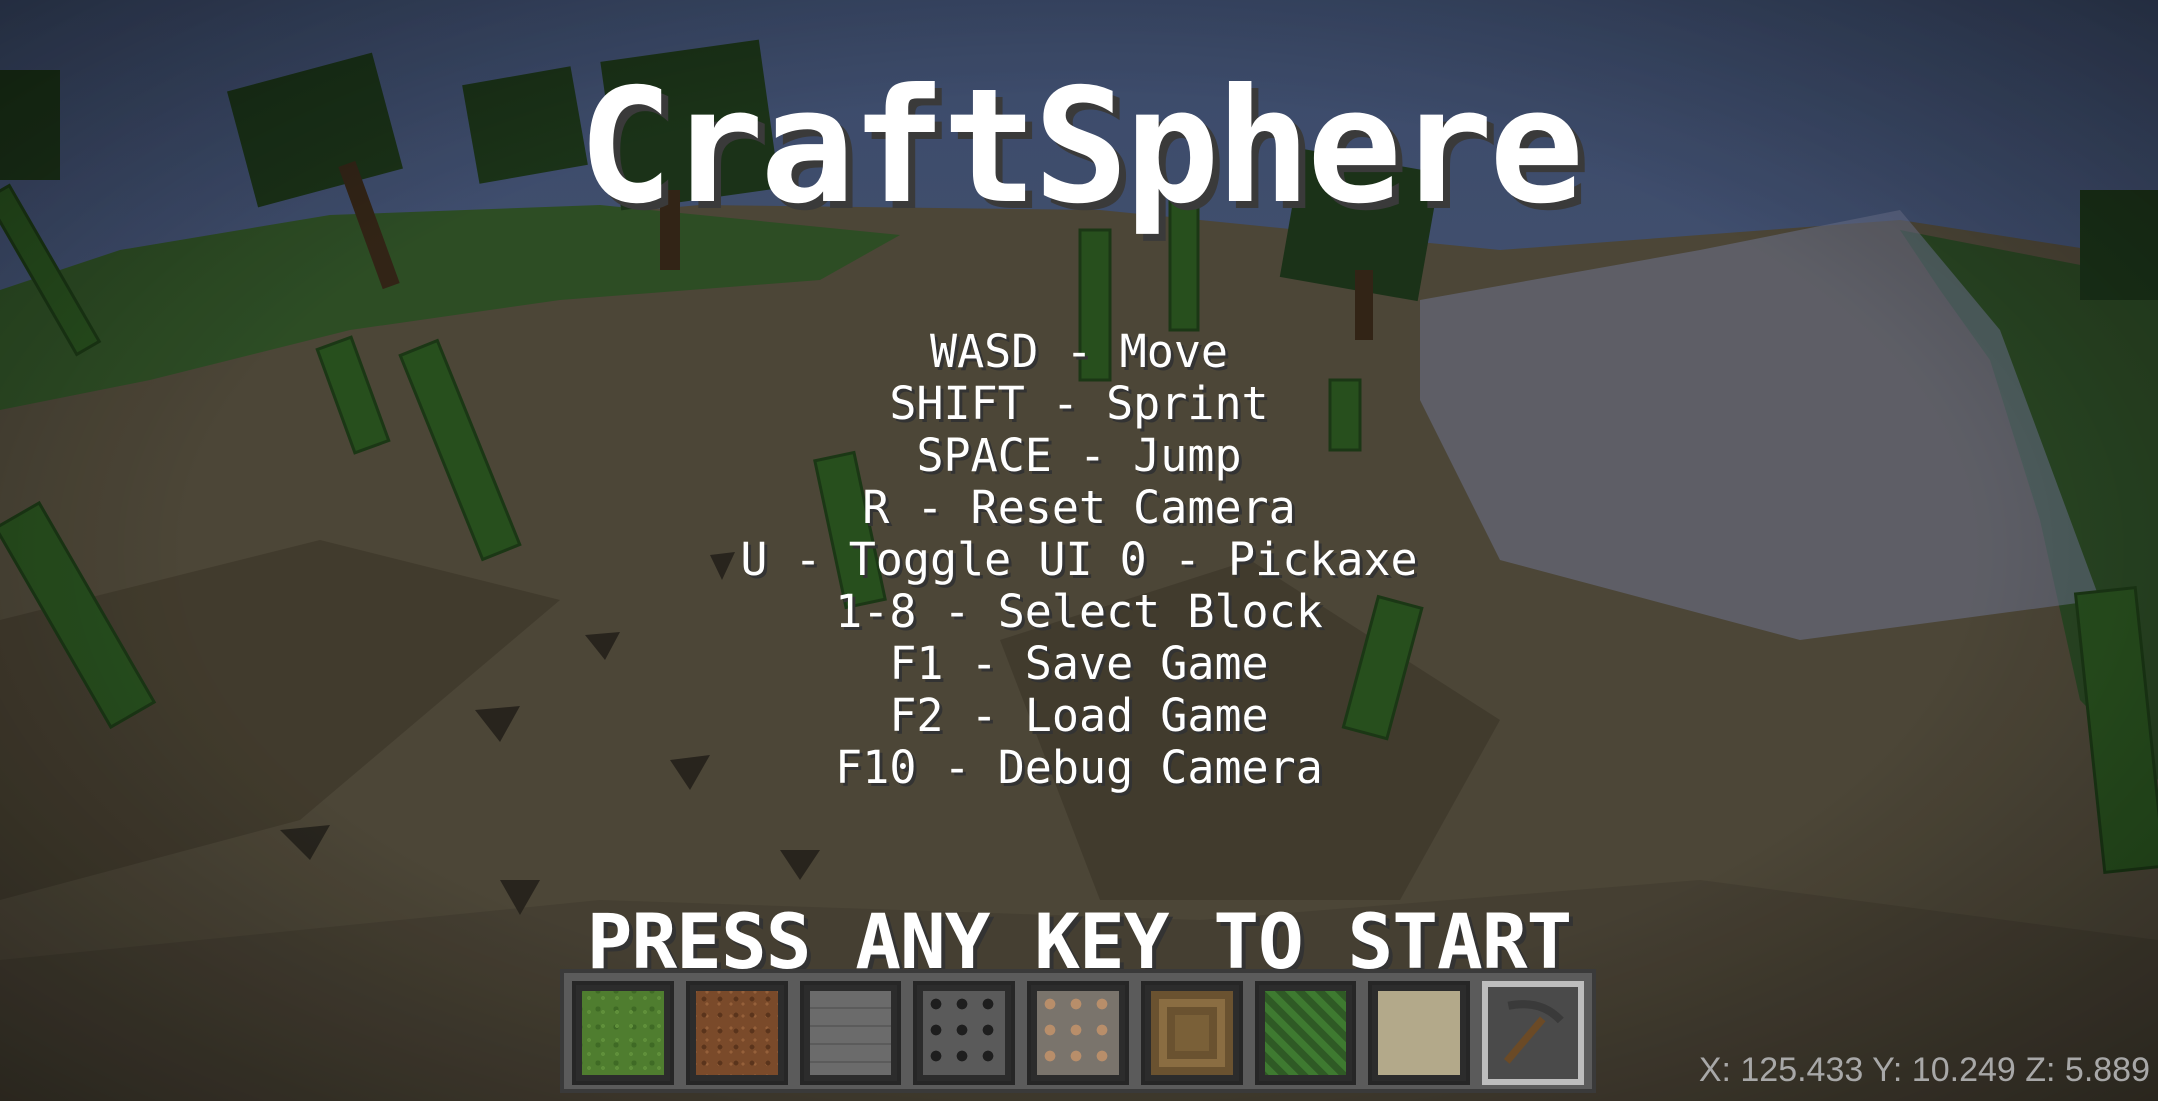 The image size is (2158, 1101). Describe the element at coordinates (1079, 715) in the screenshot. I see `control-line: F2 - Load Game` at that location.